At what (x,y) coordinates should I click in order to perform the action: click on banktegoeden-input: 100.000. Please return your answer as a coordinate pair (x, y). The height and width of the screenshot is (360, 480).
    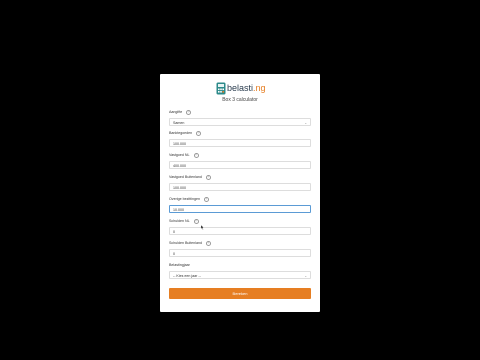
    Looking at the image, I should click on (240, 143).